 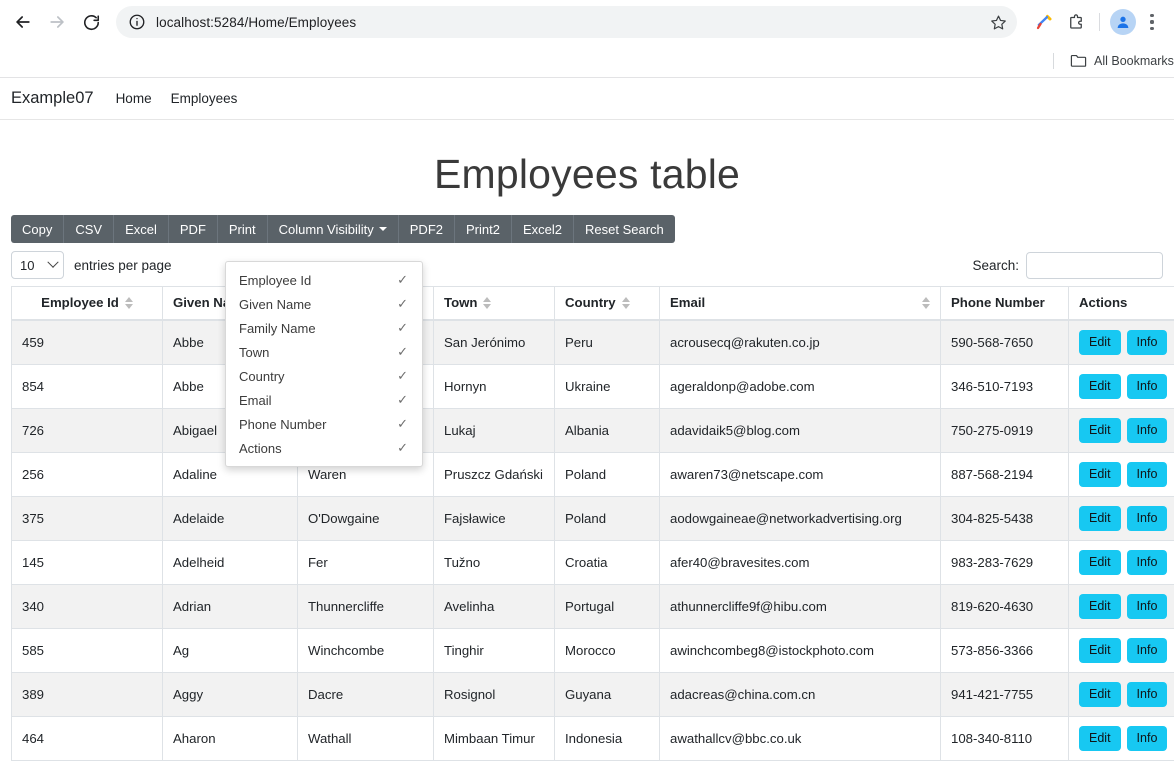 I want to click on country-cell: Poland, so click(x=607, y=474).